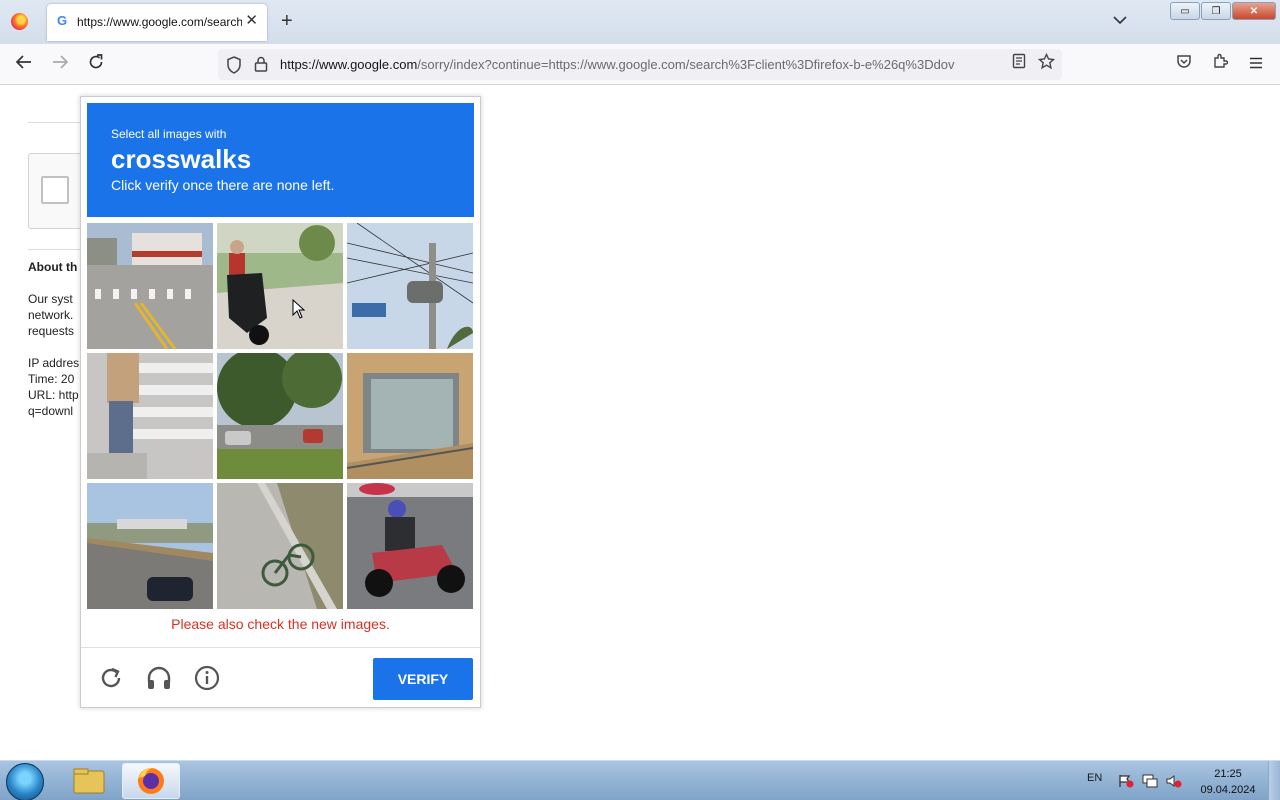  I want to click on reload-challenge-icon, so click(111, 678).